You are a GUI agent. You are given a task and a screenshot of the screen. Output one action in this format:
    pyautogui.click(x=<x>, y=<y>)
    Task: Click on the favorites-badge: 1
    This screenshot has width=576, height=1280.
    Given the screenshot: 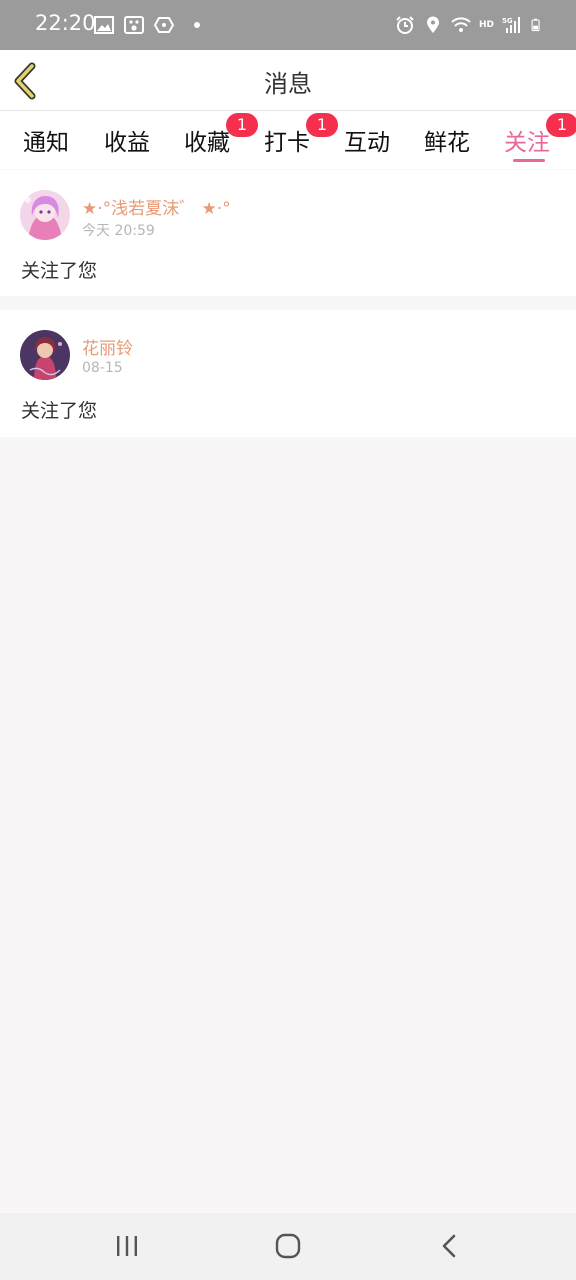 What is the action you would take?
    pyautogui.click(x=242, y=125)
    